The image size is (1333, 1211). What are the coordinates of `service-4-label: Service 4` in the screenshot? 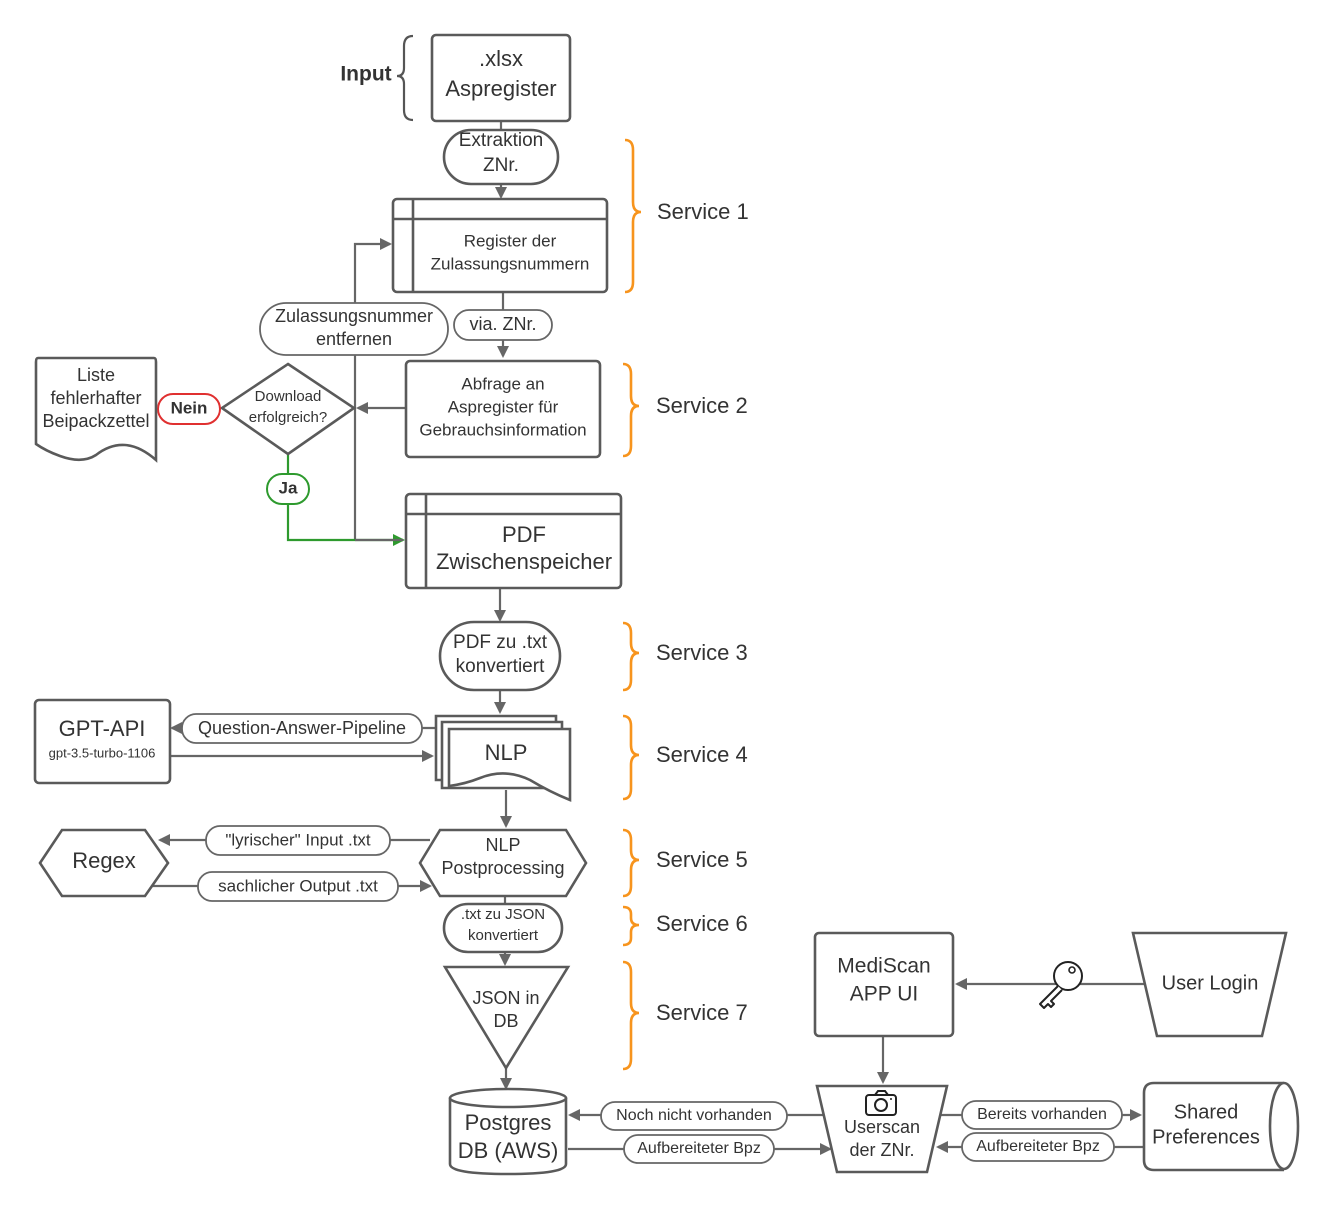 It's located at (702, 754).